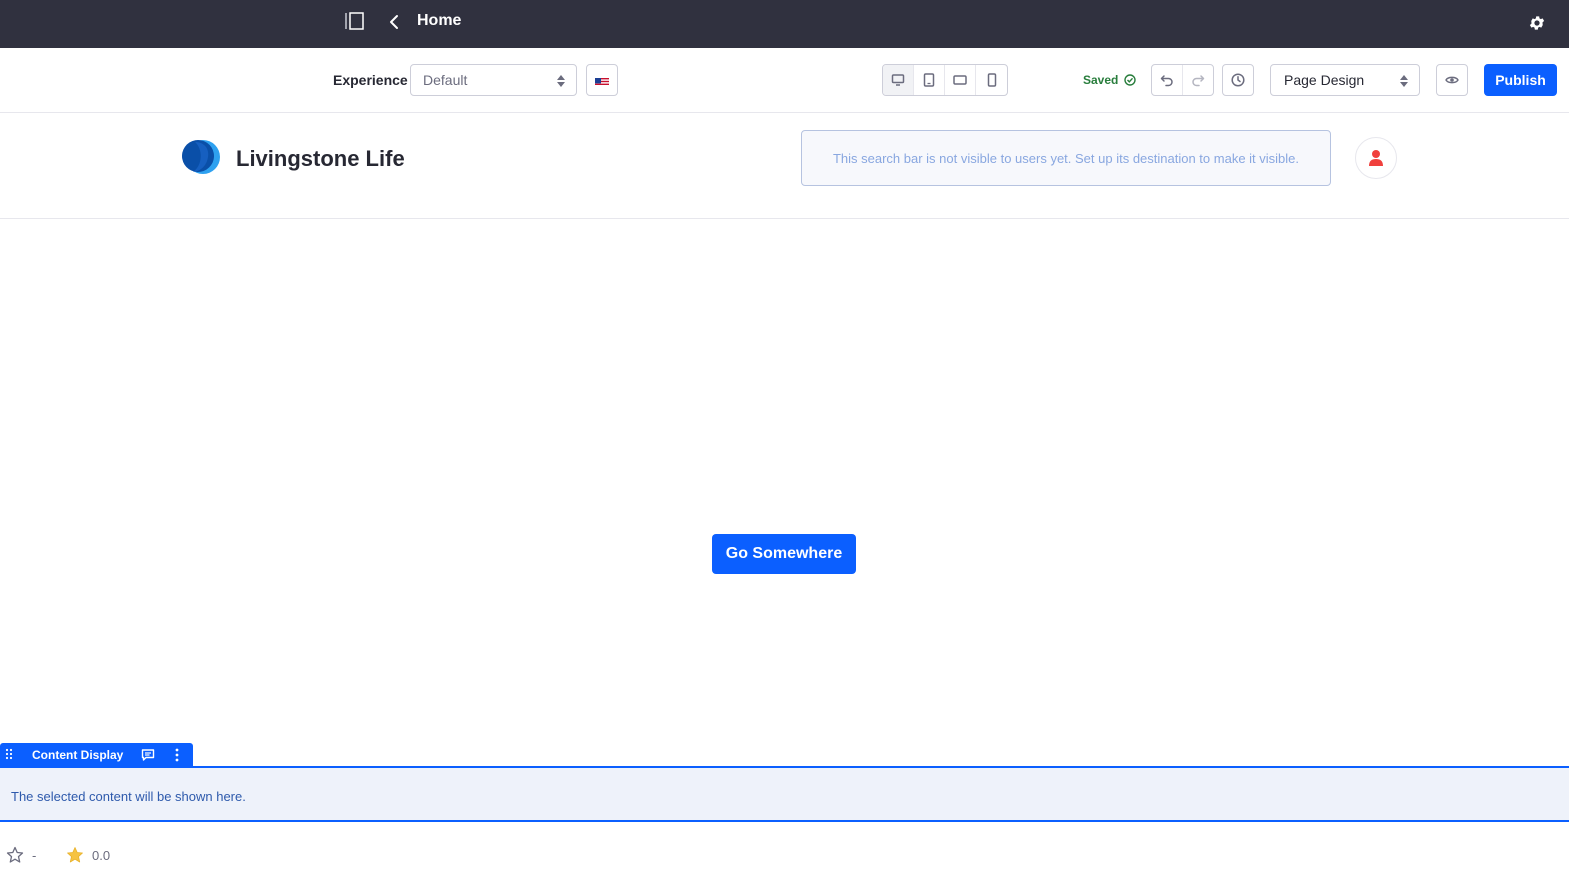 Image resolution: width=1569 pixels, height=882 pixels. I want to click on gear-icon, so click(1537, 23).